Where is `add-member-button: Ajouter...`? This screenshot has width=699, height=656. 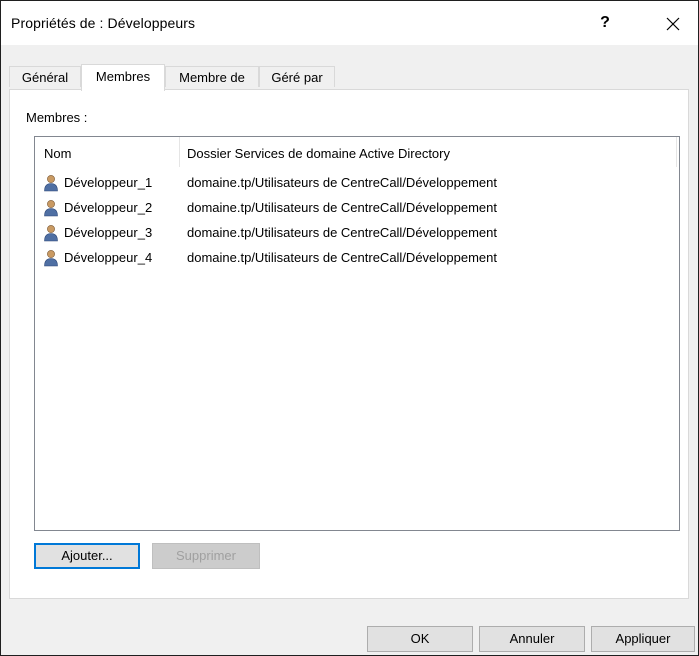
add-member-button: Ajouter... is located at coordinates (87, 556).